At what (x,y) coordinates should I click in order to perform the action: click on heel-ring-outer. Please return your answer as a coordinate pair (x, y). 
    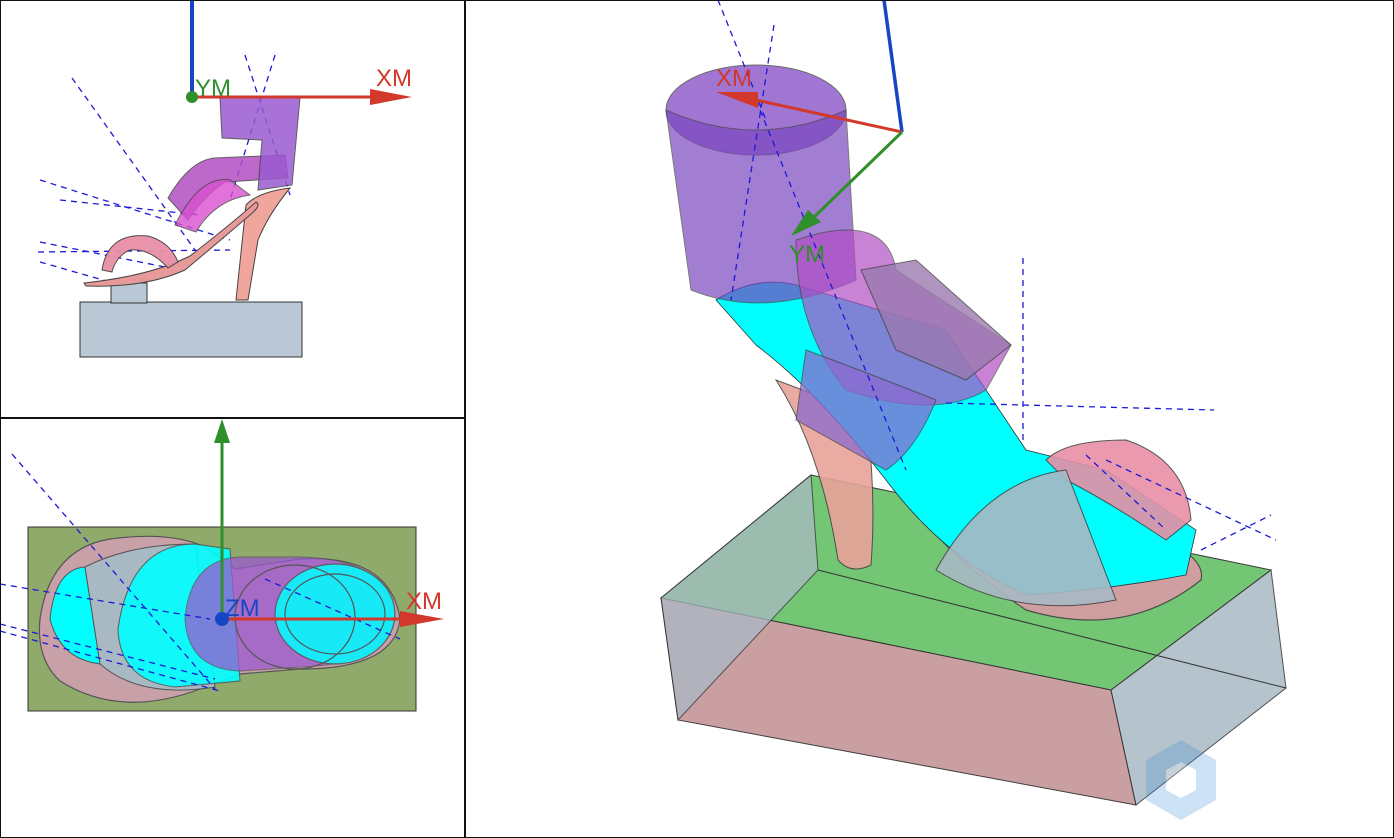
    Looking at the image, I should click on (335, 614).